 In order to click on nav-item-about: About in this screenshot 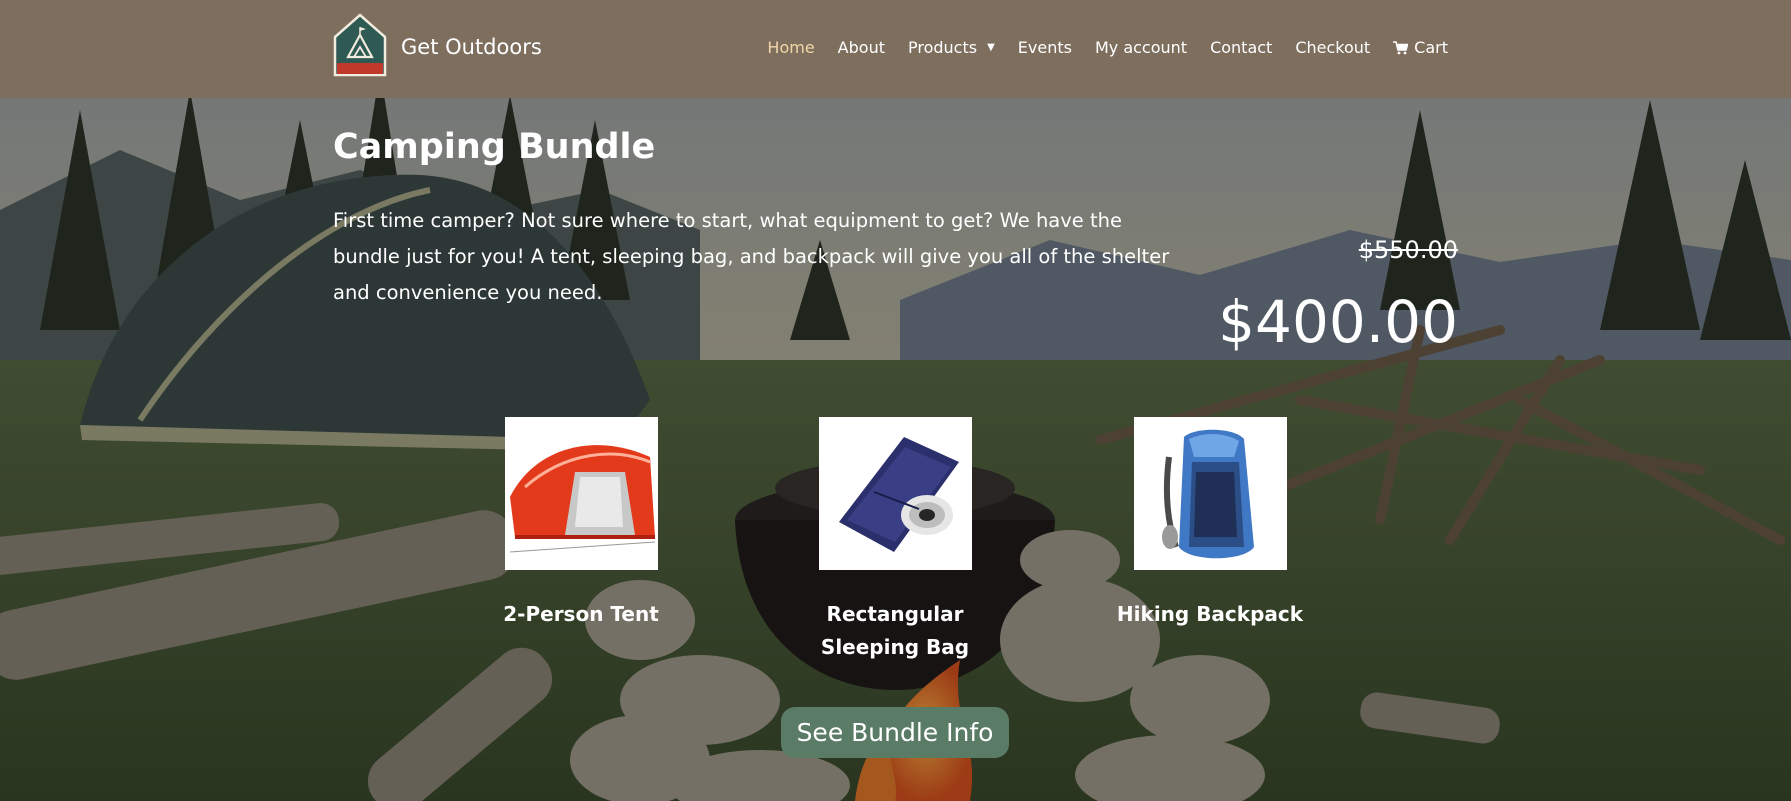, I will do `click(861, 47)`.